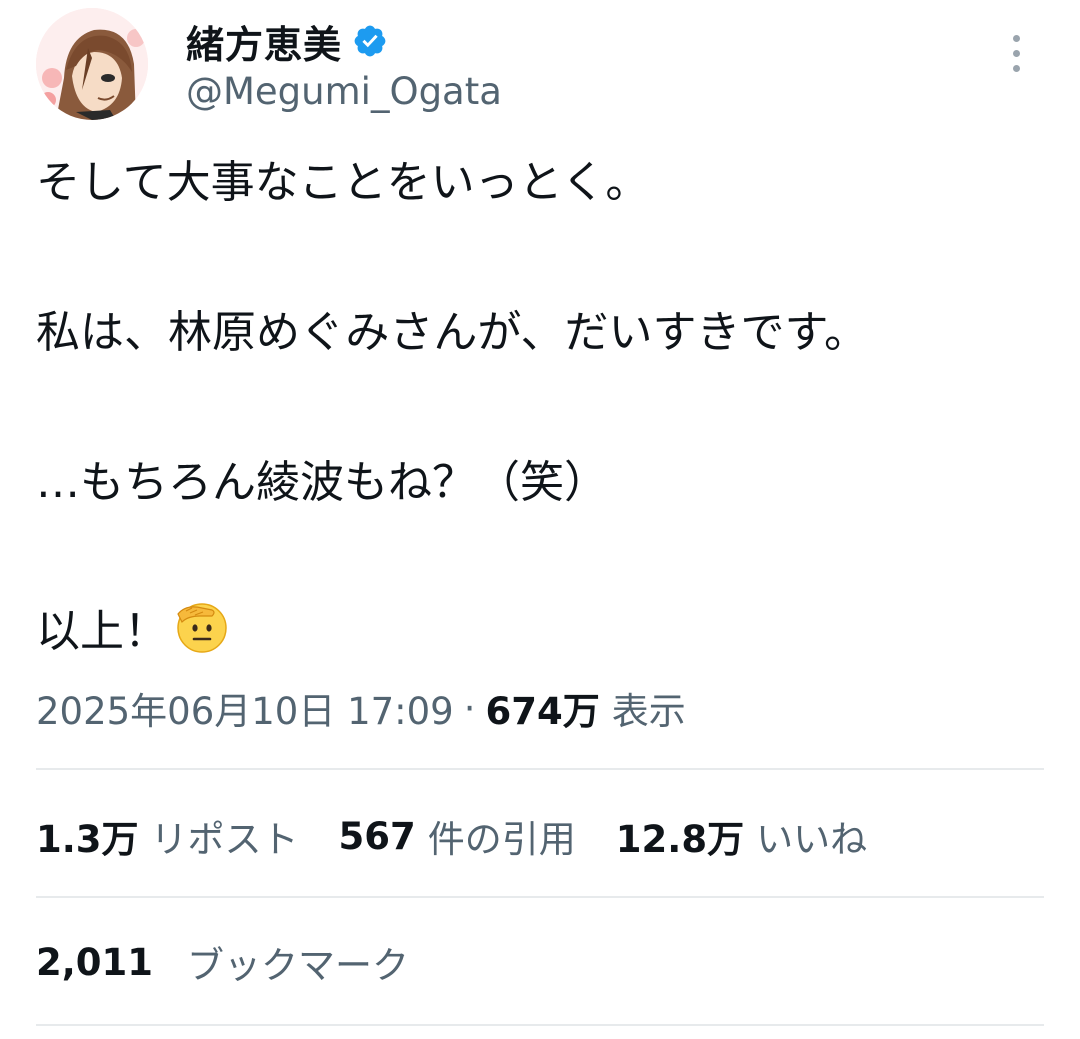  I want to click on reposts-label: リポスト, so click(224, 839).